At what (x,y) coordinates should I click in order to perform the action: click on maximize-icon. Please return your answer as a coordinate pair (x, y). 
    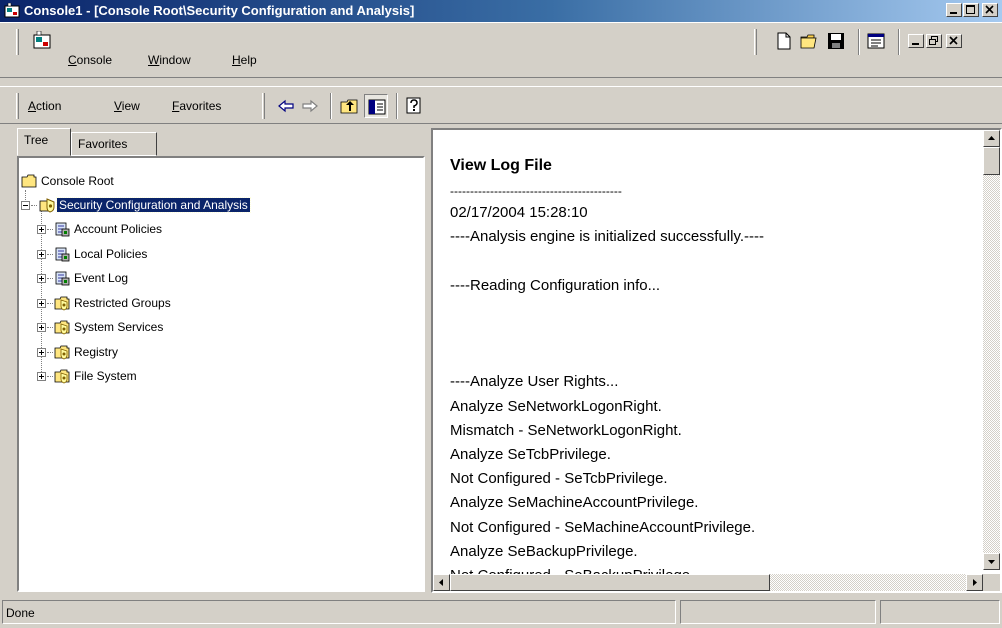
    Looking at the image, I should click on (970, 9).